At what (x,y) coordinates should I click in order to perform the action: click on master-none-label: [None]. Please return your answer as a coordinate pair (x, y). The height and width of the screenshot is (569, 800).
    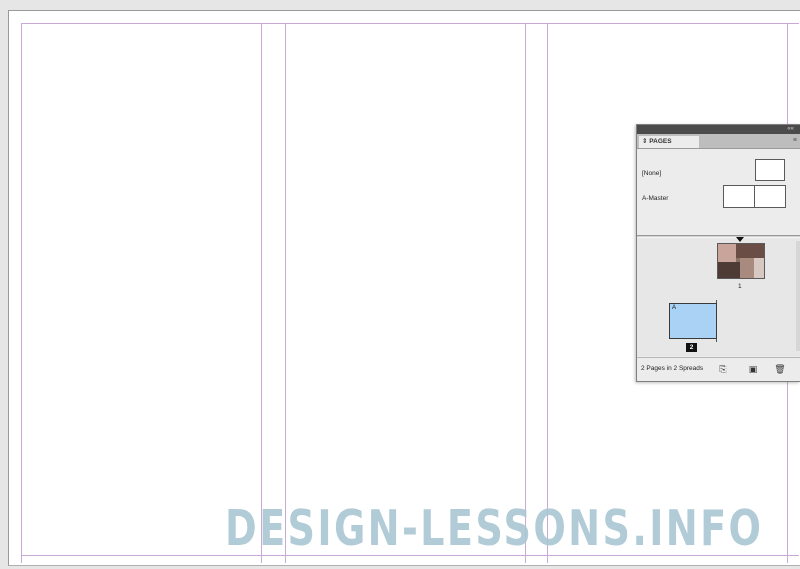
    Looking at the image, I should click on (652, 173).